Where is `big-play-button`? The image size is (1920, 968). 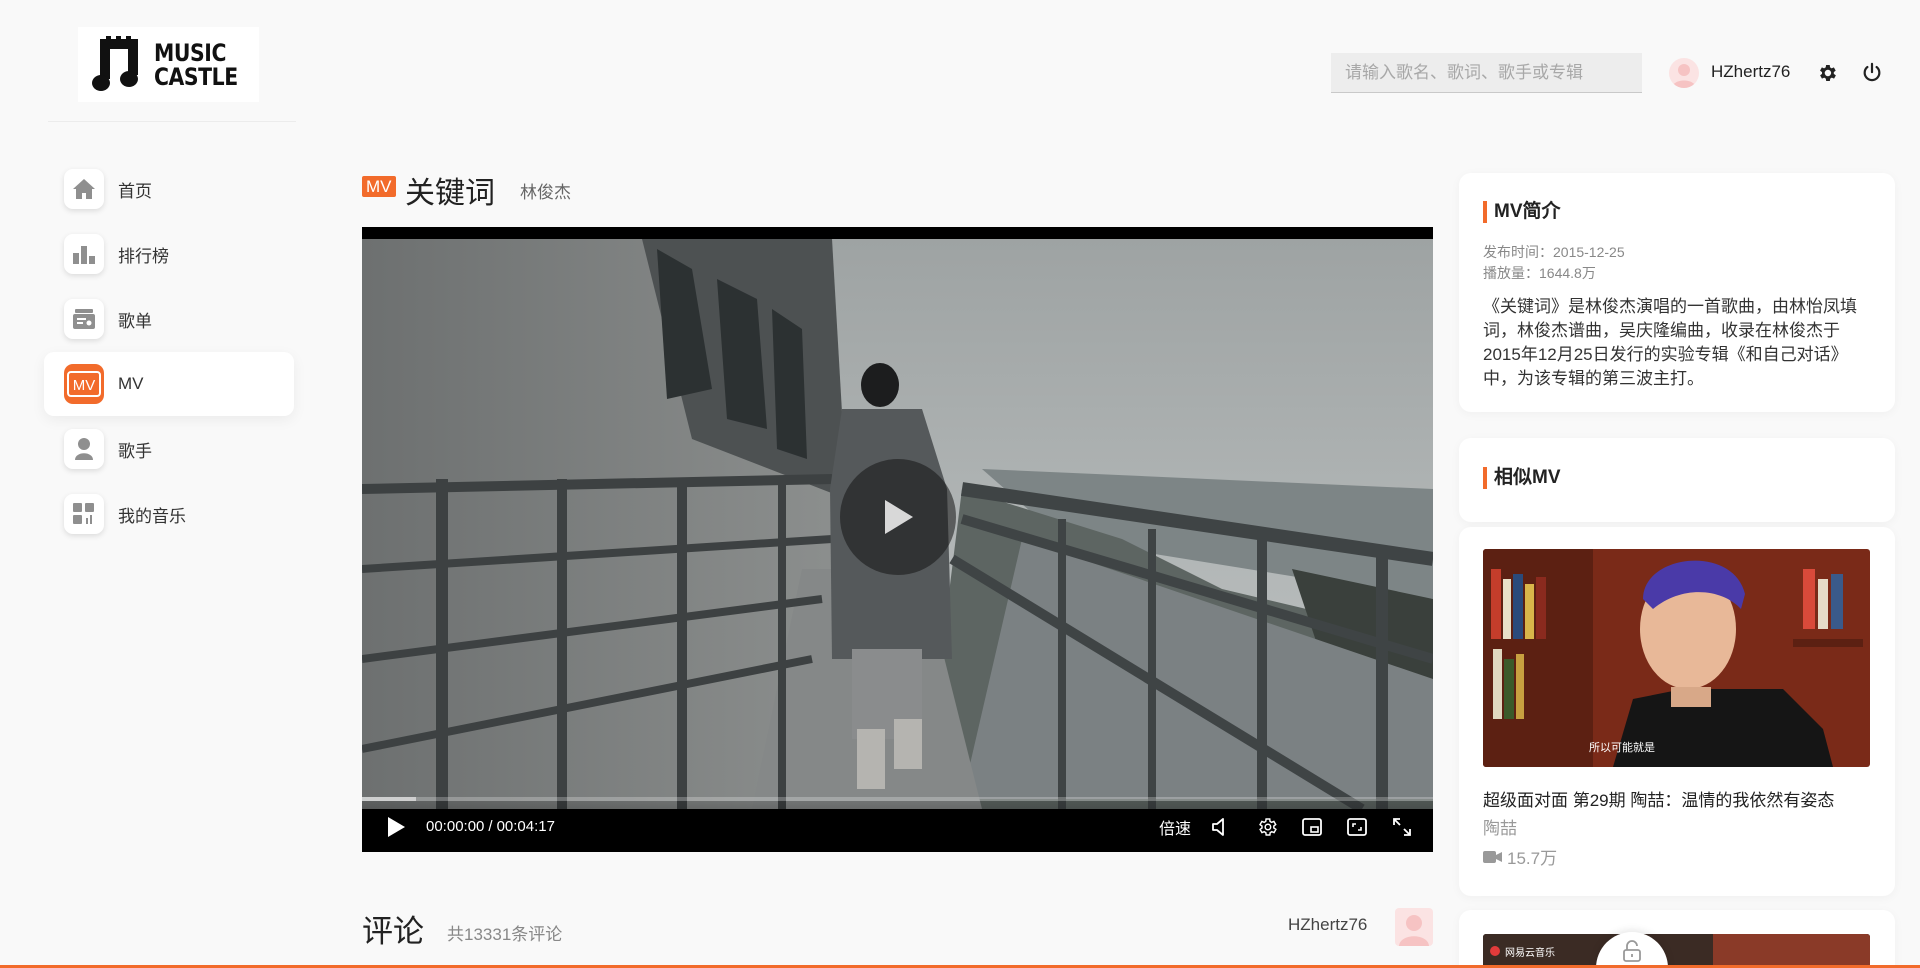
big-play-button is located at coordinates (898, 517).